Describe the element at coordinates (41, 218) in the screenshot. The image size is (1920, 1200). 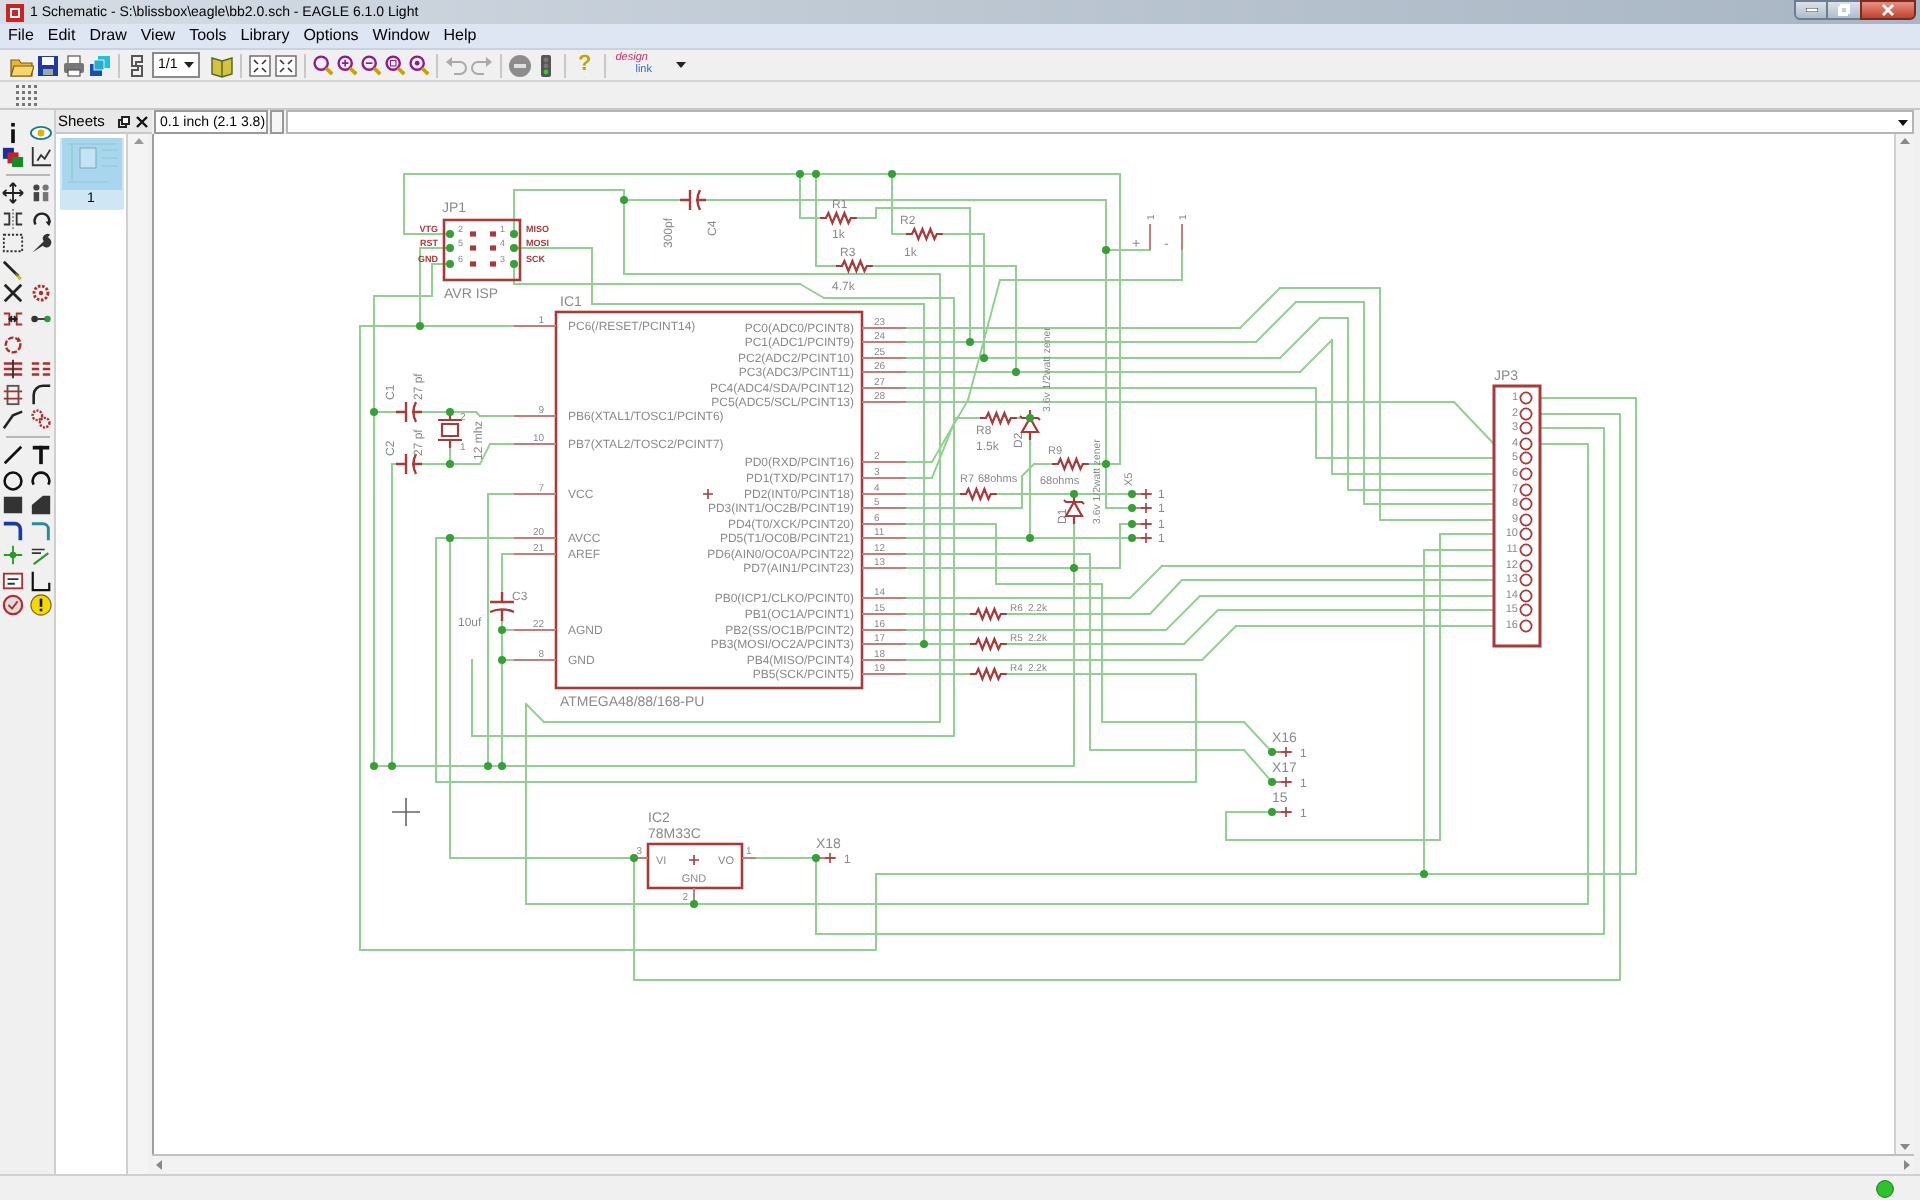
I see `rotate-icon` at that location.